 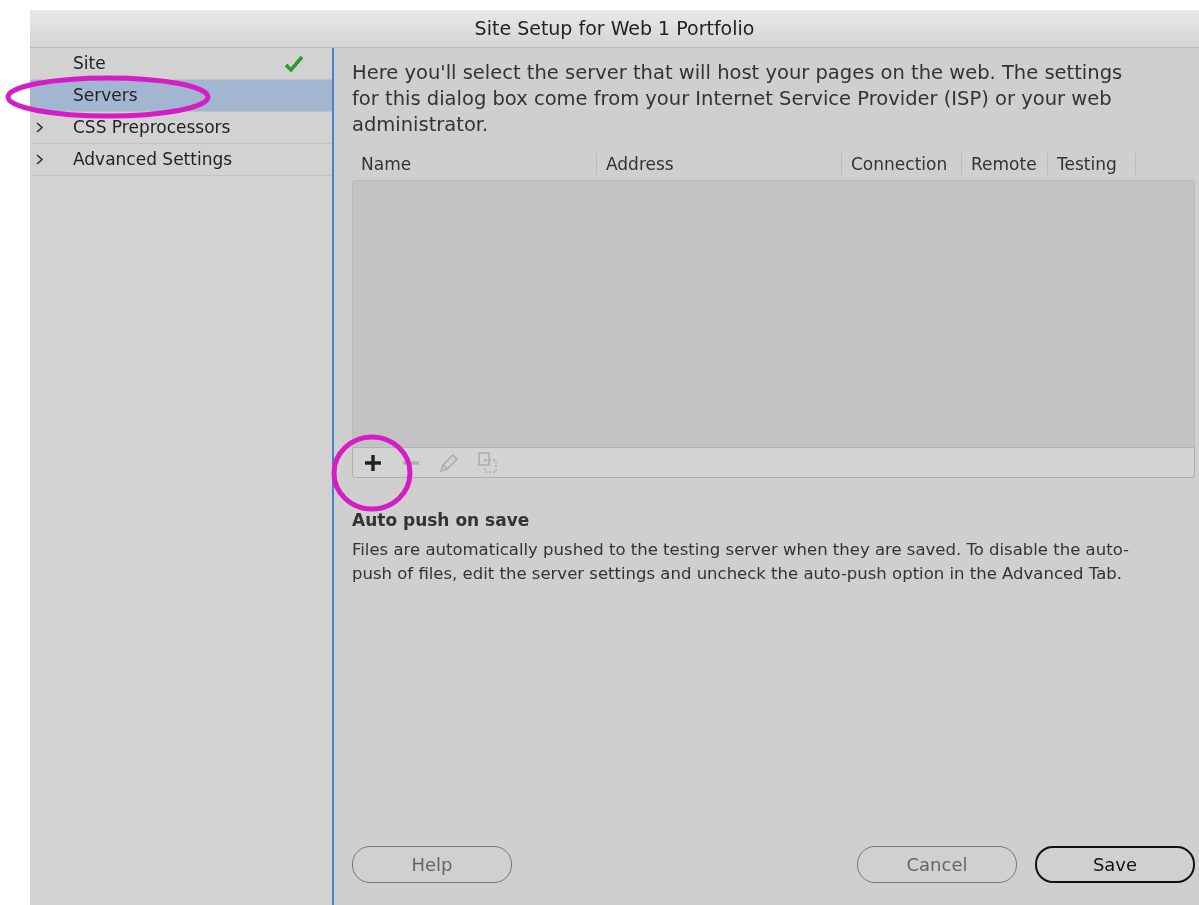 What do you see at coordinates (1092, 164) in the screenshot?
I see `column-header: Testing` at bounding box center [1092, 164].